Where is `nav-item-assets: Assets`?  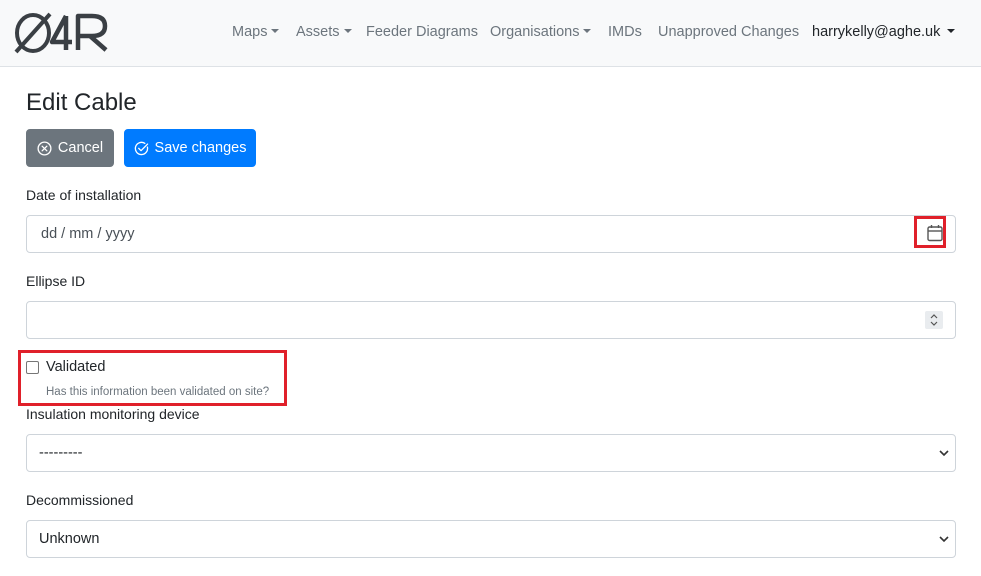
nav-item-assets: Assets is located at coordinates (324, 32).